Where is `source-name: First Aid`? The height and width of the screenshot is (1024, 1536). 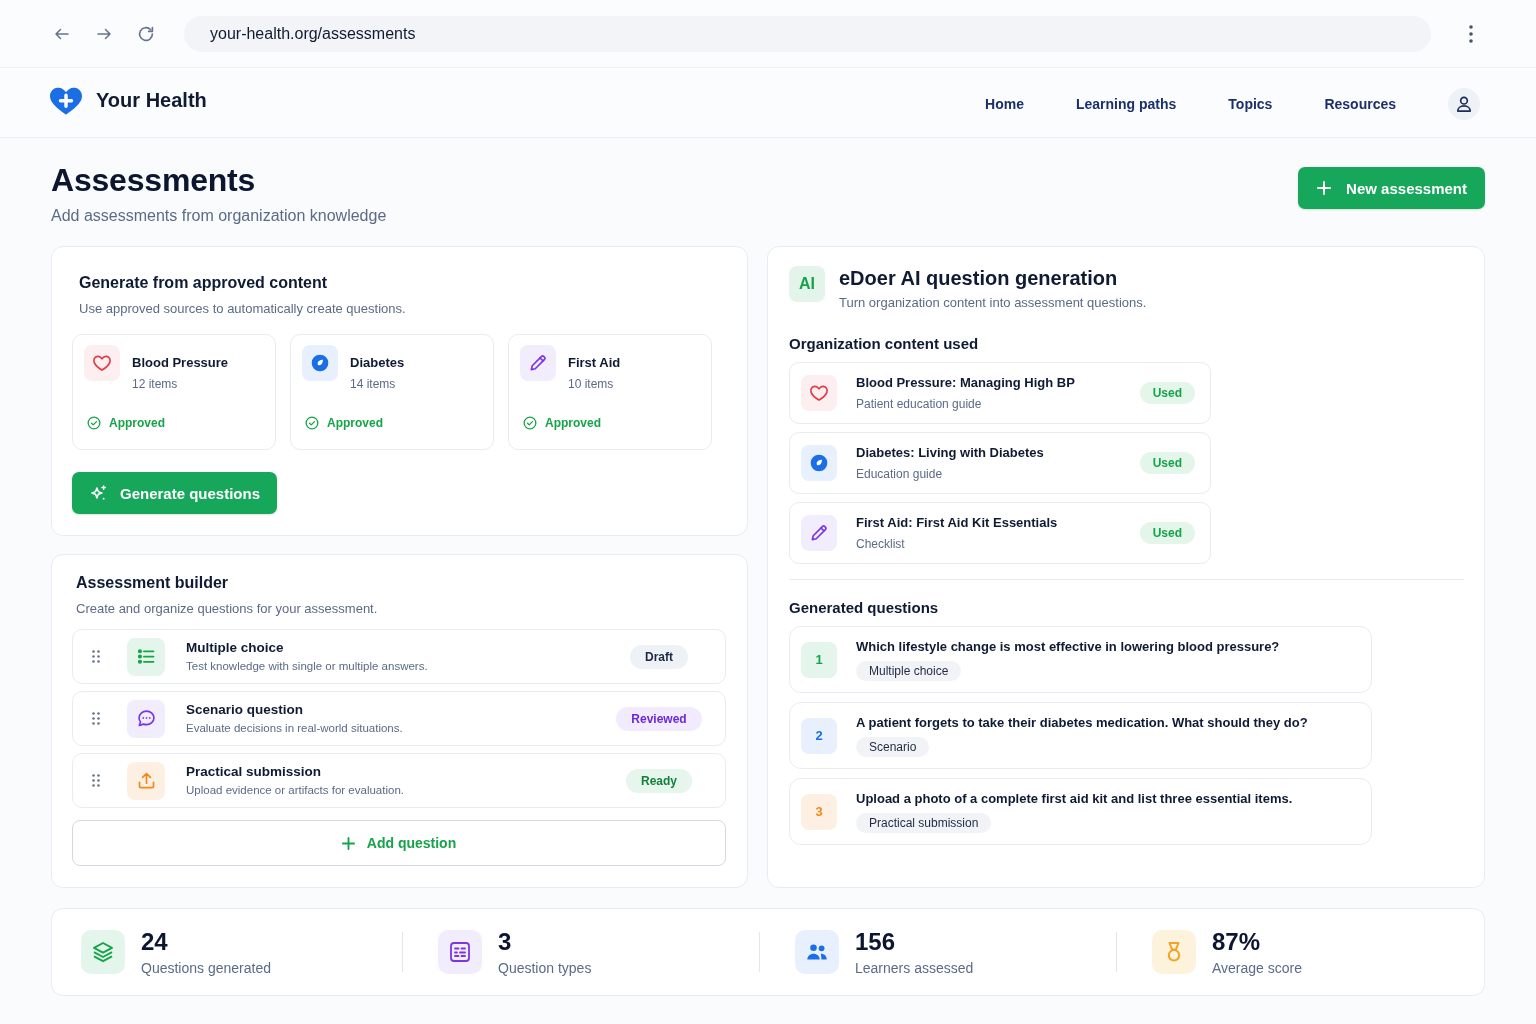
source-name: First Aid is located at coordinates (594, 363).